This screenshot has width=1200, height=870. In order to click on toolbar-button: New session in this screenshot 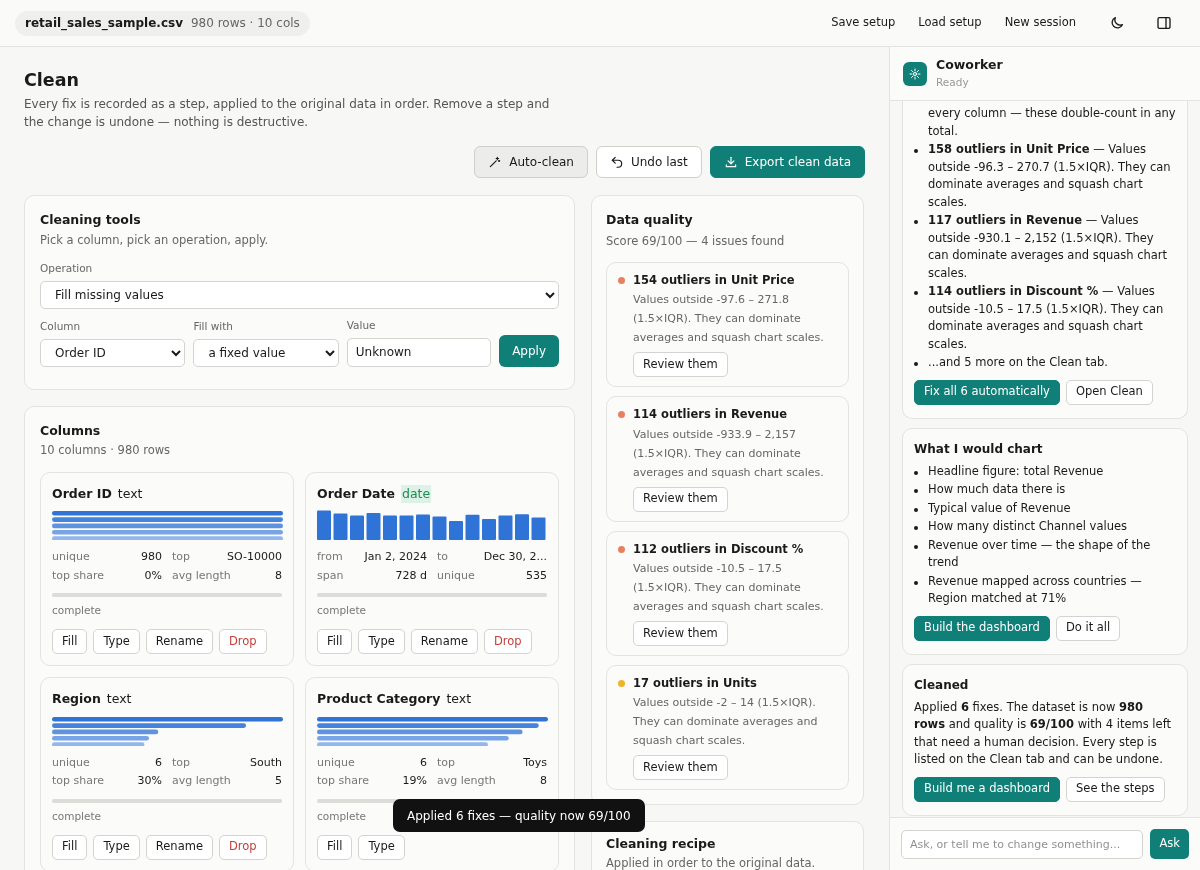, I will do `click(1040, 23)`.